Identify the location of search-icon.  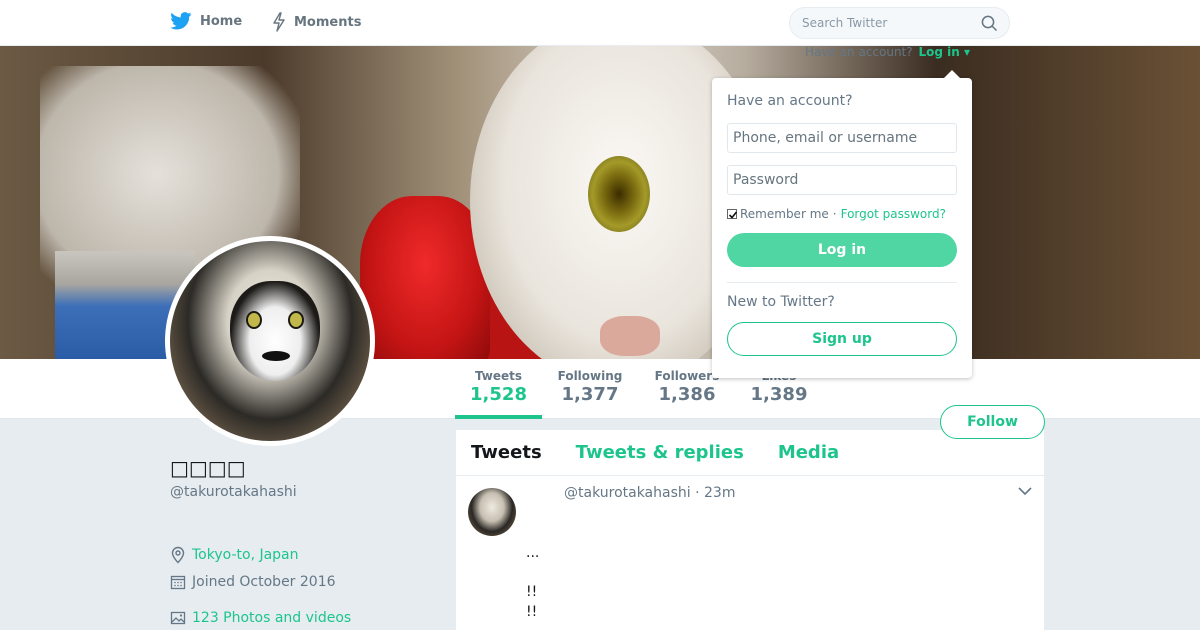
(989, 23).